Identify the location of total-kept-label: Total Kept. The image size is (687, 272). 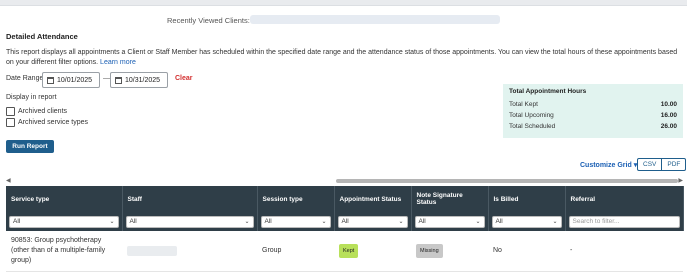
(523, 104).